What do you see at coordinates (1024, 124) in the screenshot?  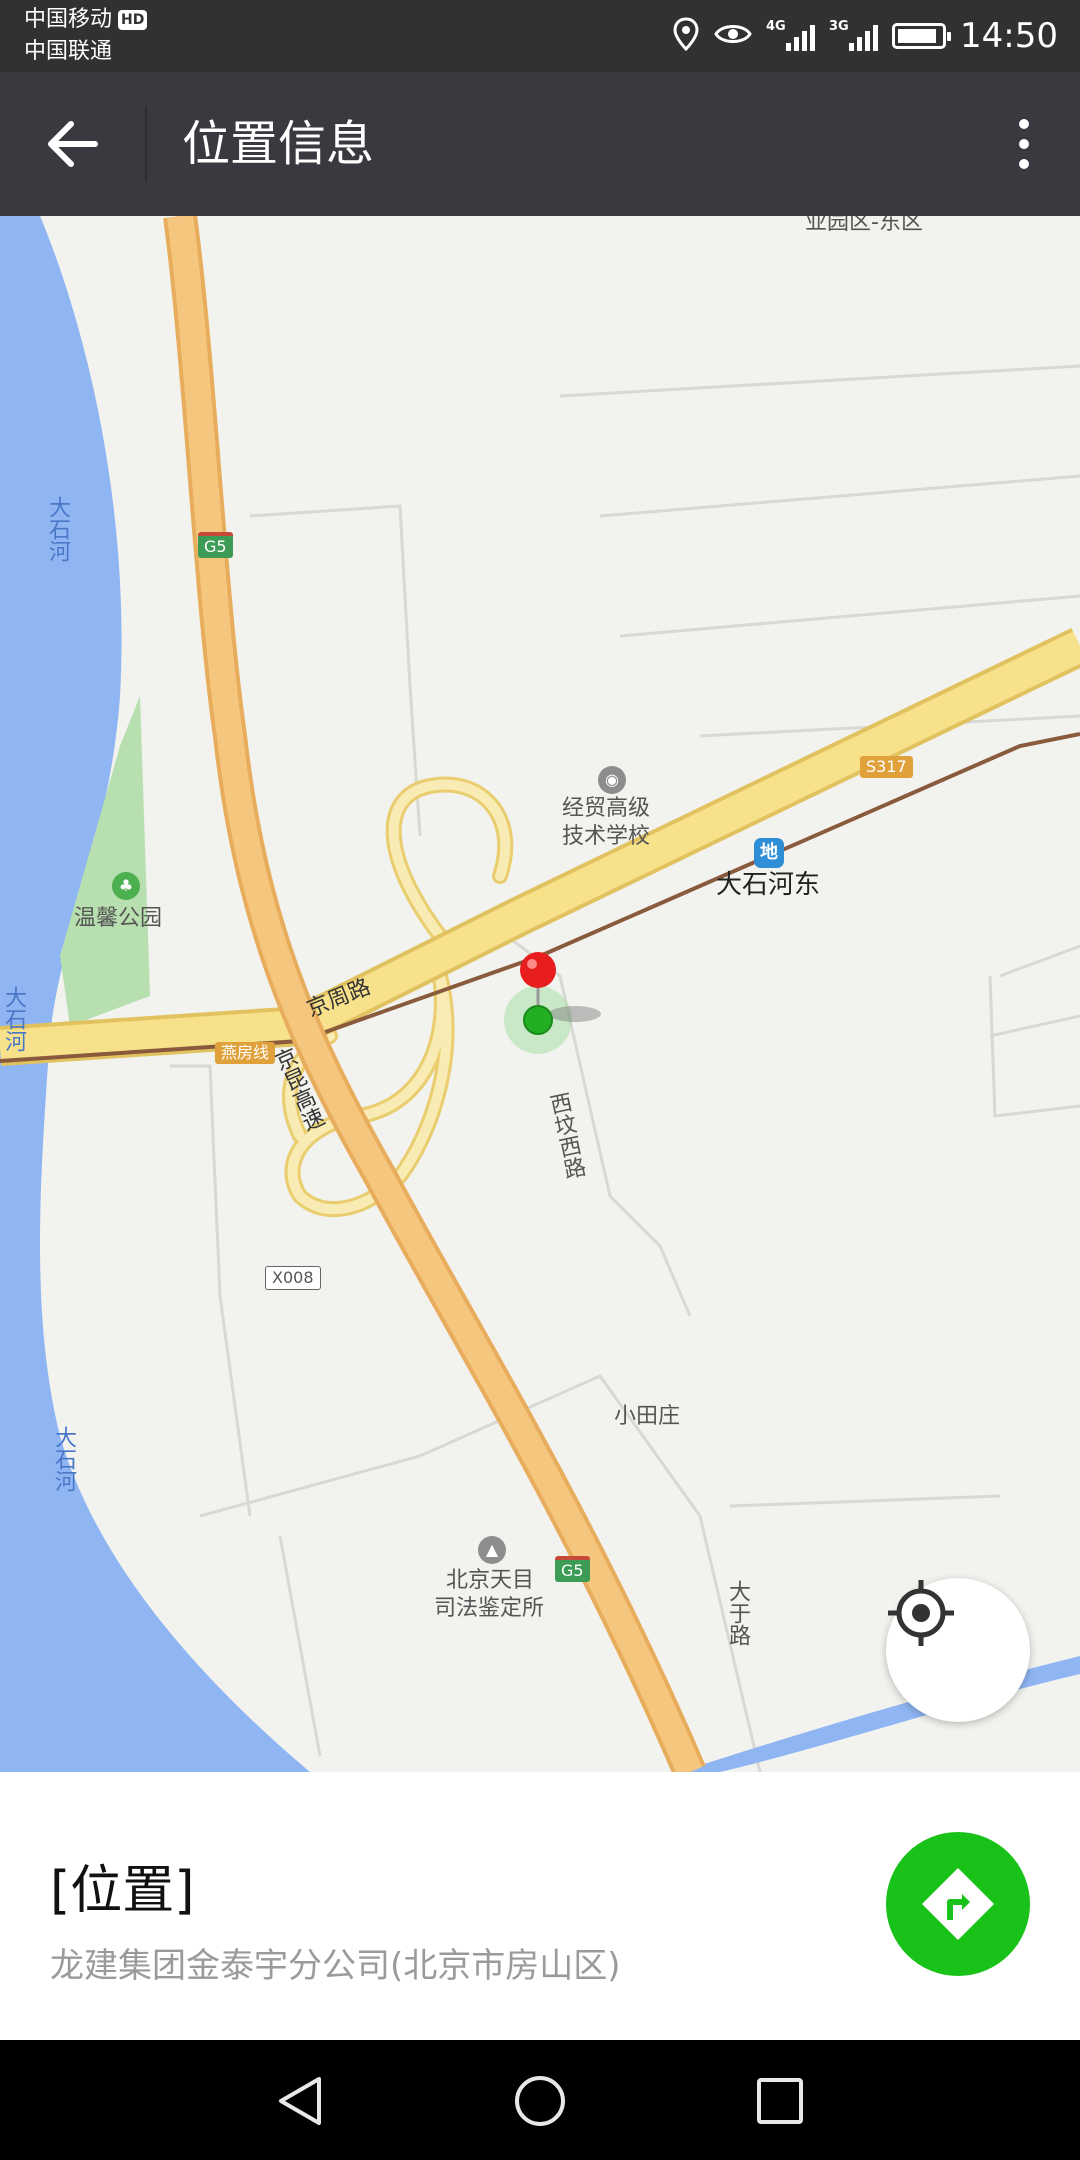 I see `more-vertical-icon` at bounding box center [1024, 124].